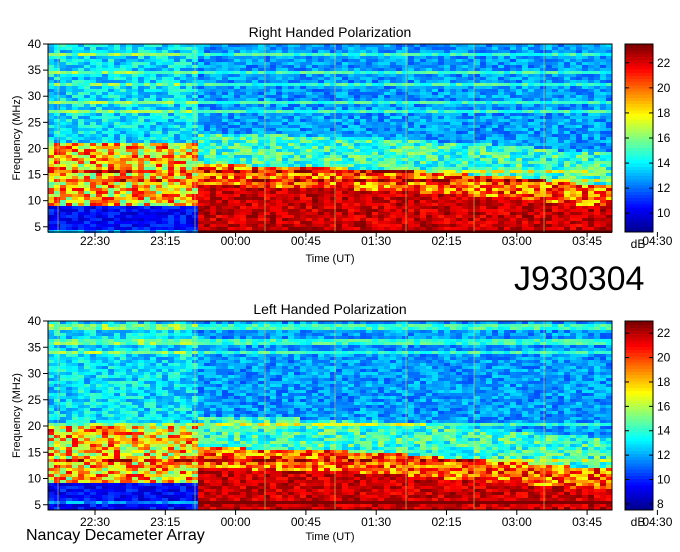 The height and width of the screenshot is (552, 680). I want to click on colorbar: 8 10 12 14 16 18 20 22 dB, so click(647, 424).